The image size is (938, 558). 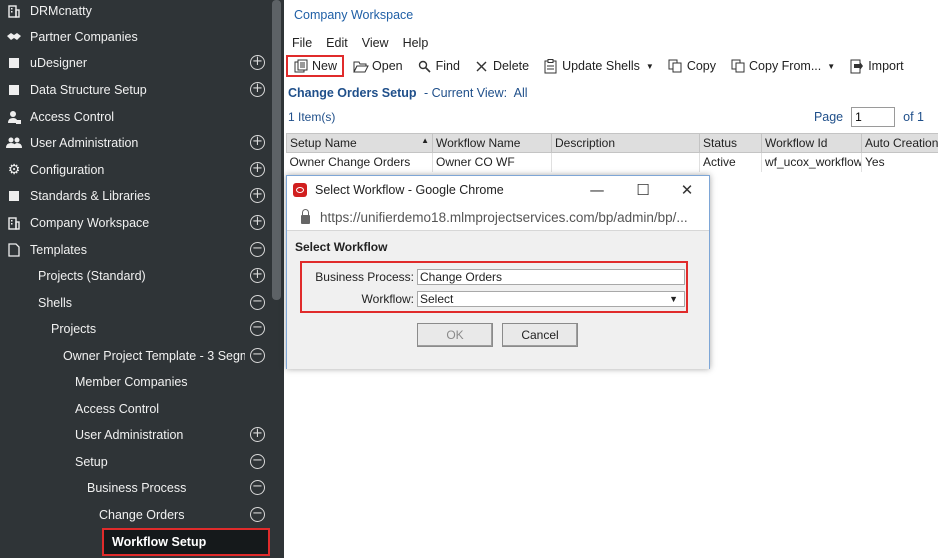 I want to click on cell-auto-creation: Yes, so click(x=899, y=162).